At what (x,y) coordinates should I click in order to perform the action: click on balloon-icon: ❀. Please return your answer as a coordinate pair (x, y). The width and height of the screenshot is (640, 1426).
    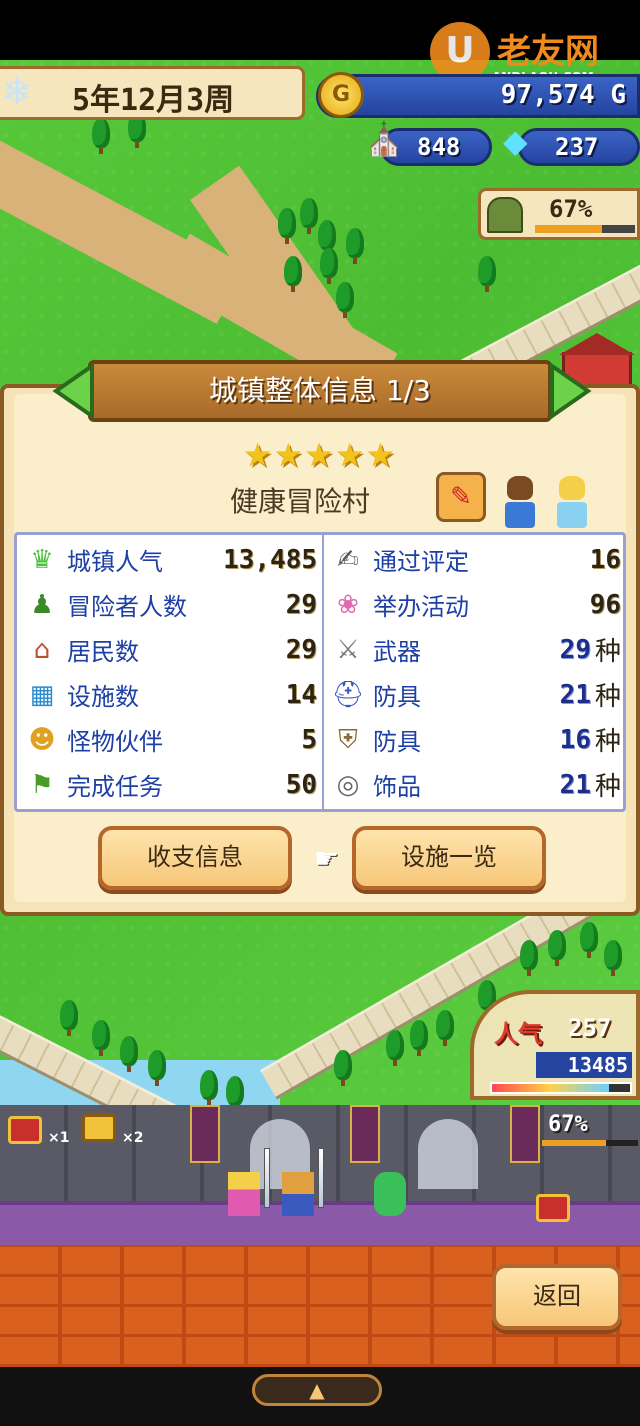
    Looking at the image, I should click on (348, 604).